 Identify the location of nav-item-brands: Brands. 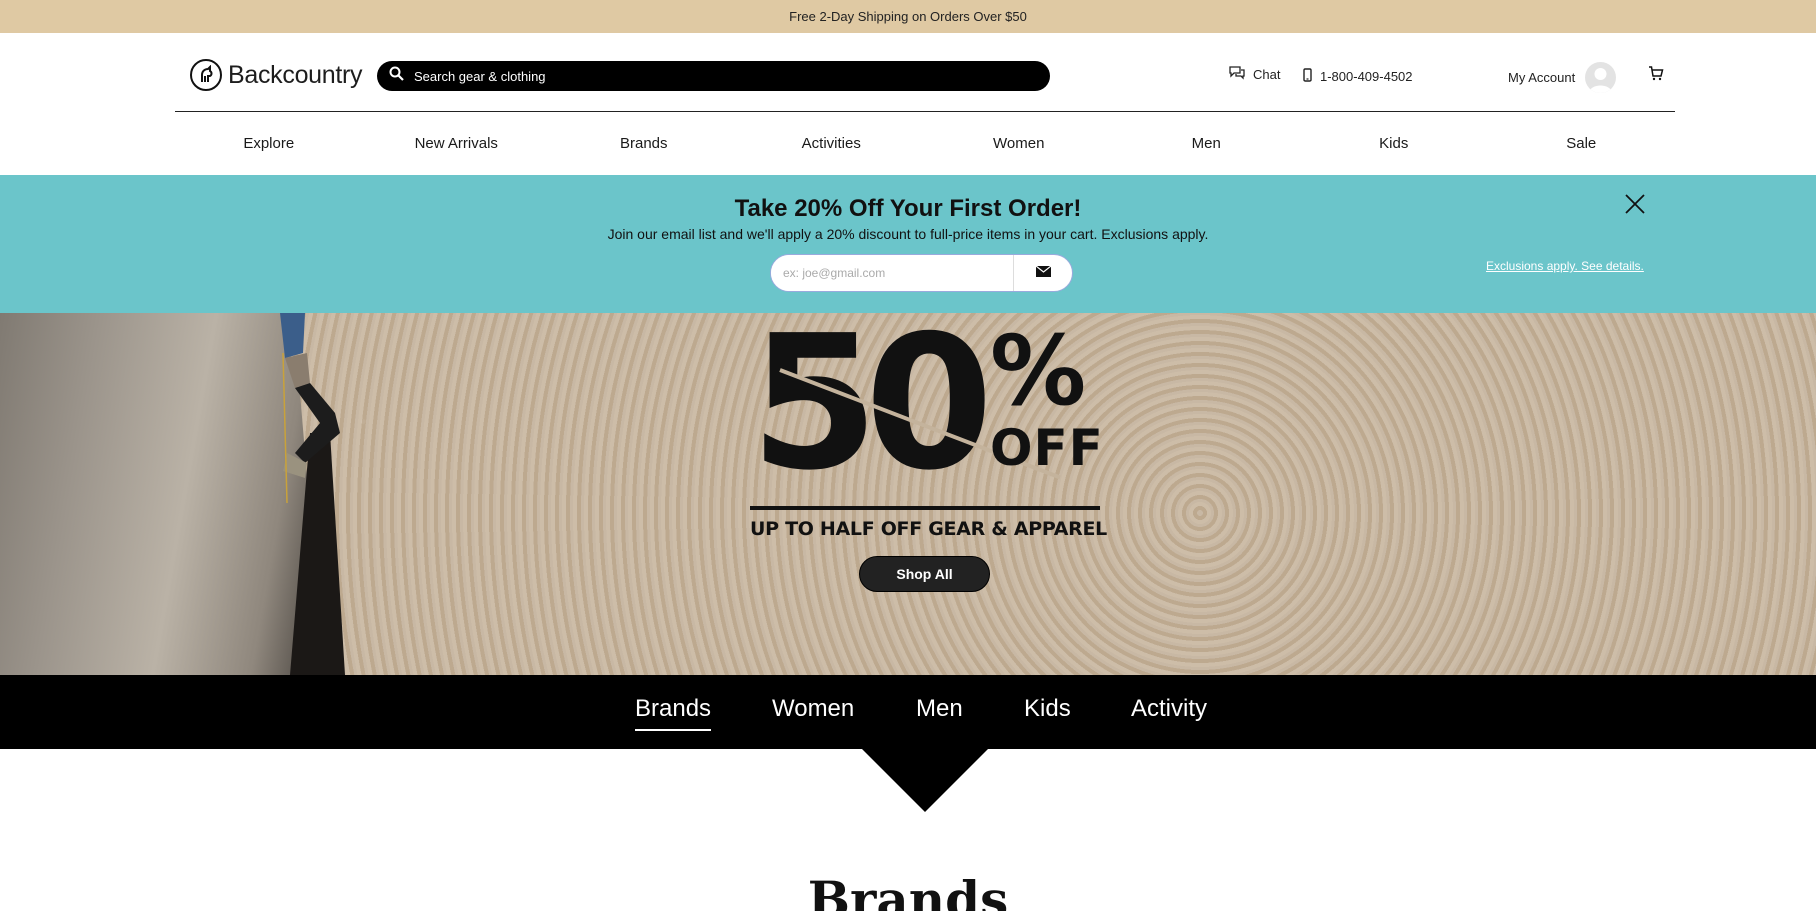
(644, 143).